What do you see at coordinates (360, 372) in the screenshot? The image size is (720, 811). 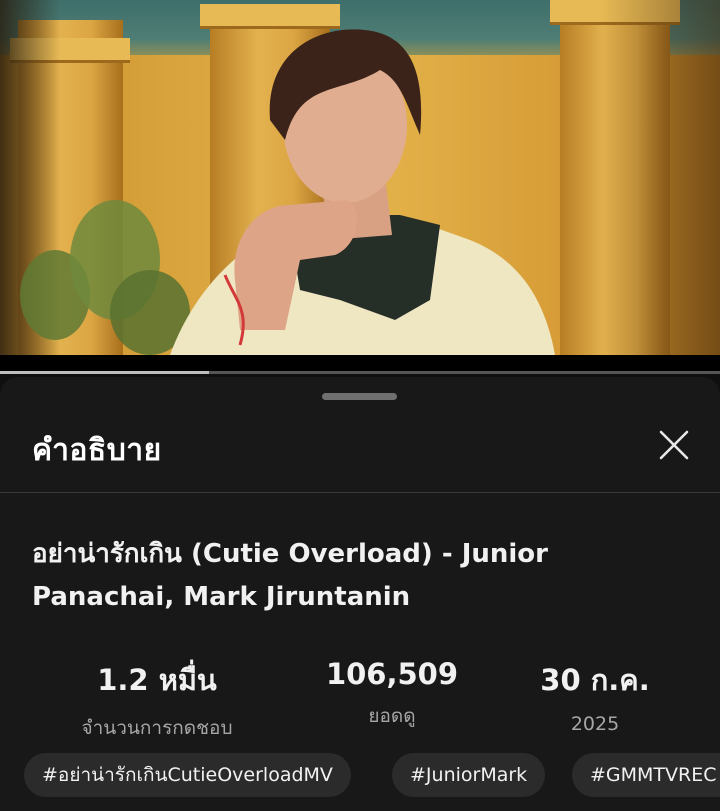 I see `video-progress-bar` at bounding box center [360, 372].